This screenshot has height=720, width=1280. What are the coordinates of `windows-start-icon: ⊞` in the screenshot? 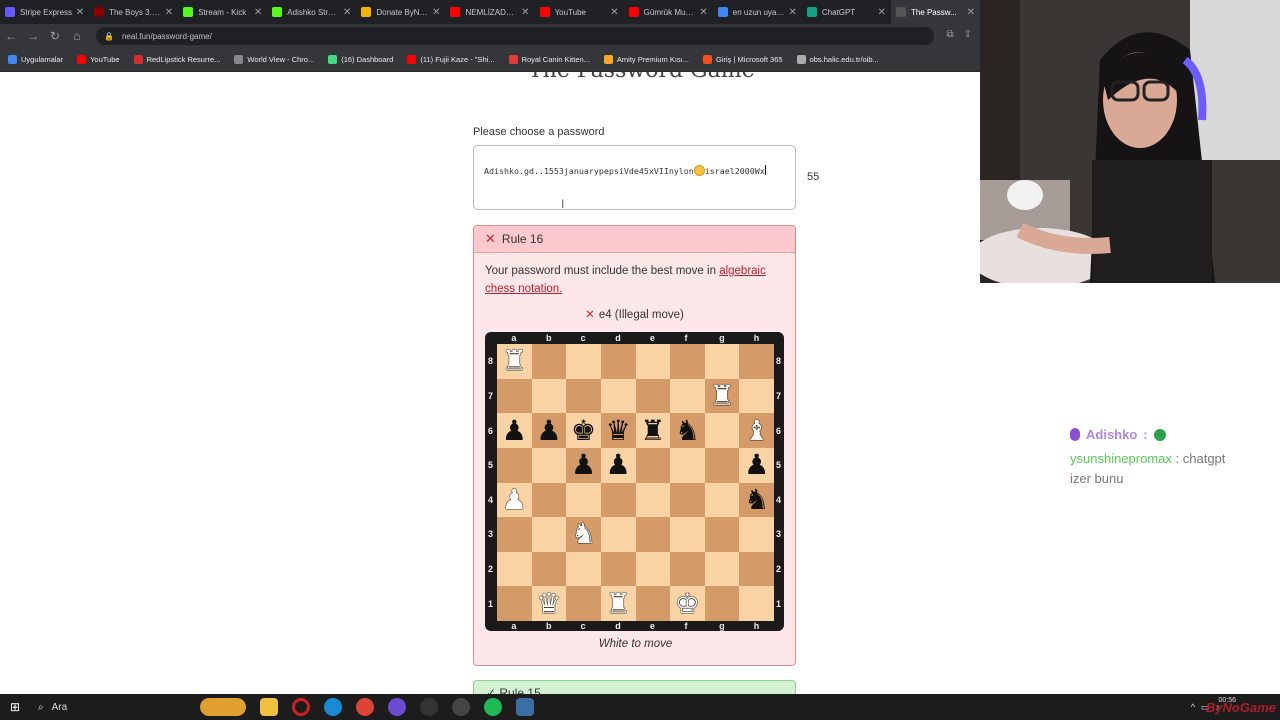 It's located at (15, 707).